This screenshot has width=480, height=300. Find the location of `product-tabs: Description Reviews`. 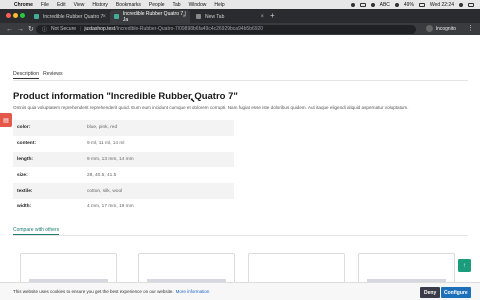

product-tabs: Description Reviews is located at coordinates (38, 75).